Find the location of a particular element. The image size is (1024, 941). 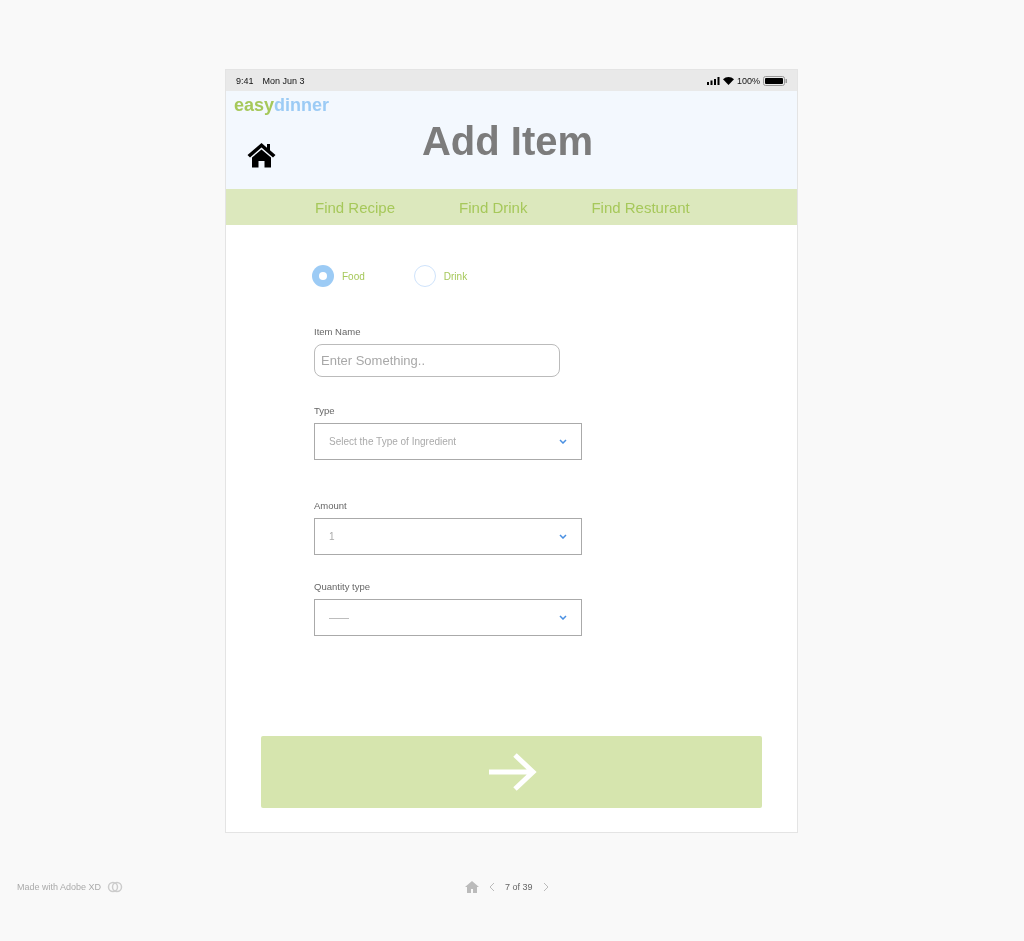

arrow-right-icon is located at coordinates (511, 772).